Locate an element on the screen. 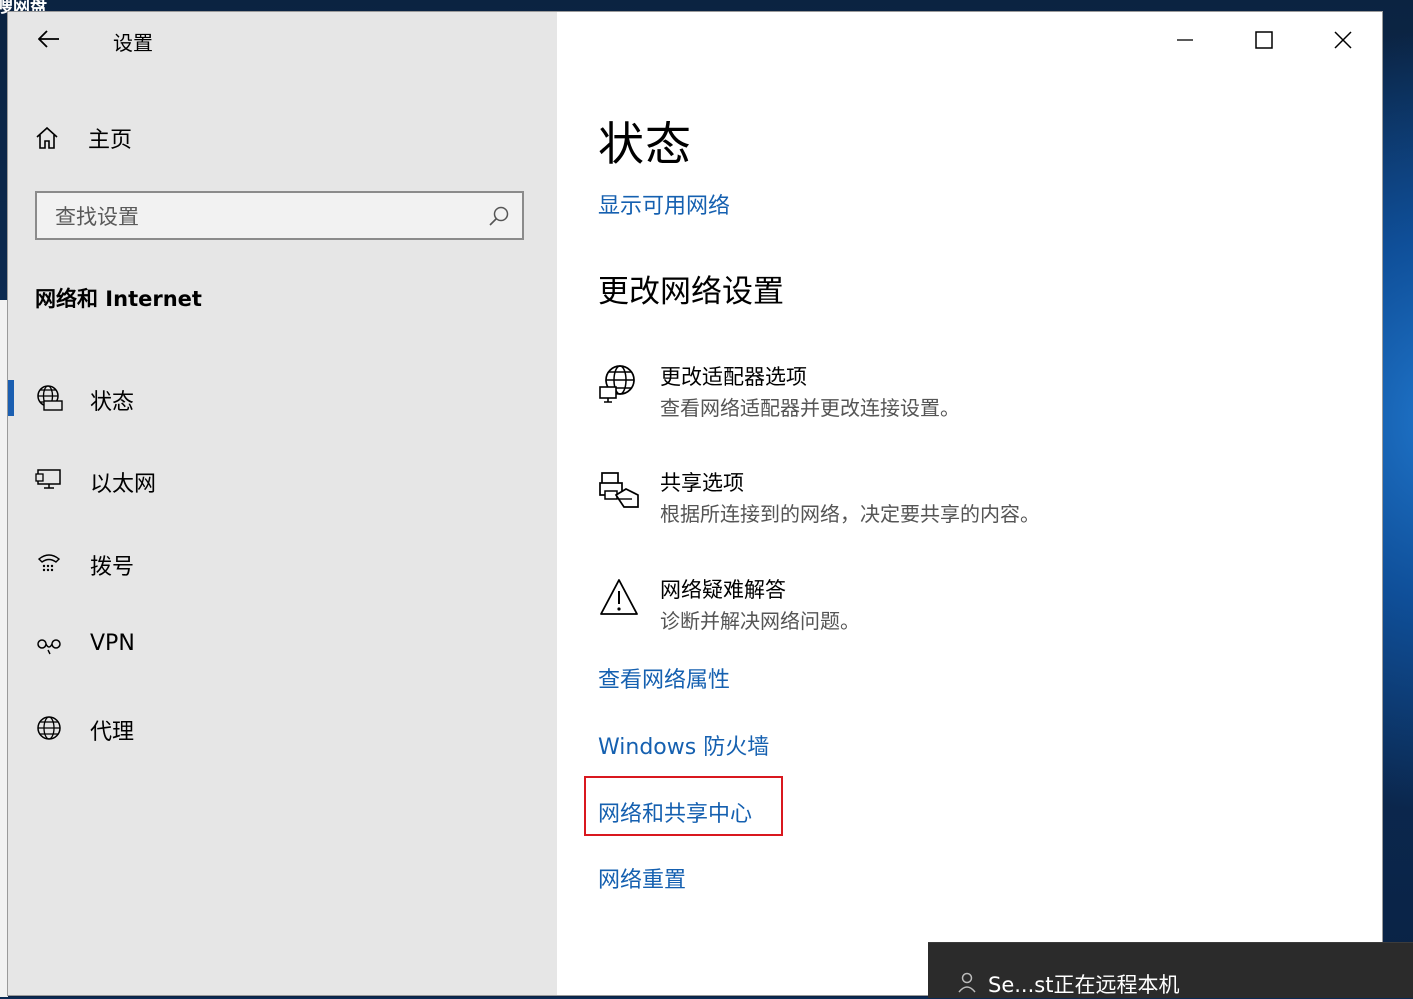 The width and height of the screenshot is (1413, 999). sidebar-item-vpn: VPN is located at coordinates (282, 645).